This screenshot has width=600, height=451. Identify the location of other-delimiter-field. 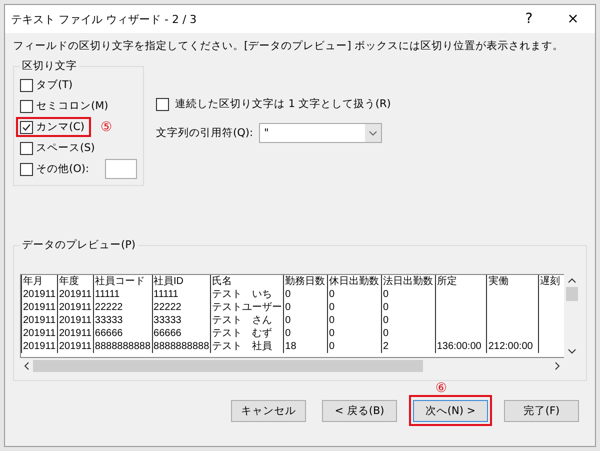
(121, 169).